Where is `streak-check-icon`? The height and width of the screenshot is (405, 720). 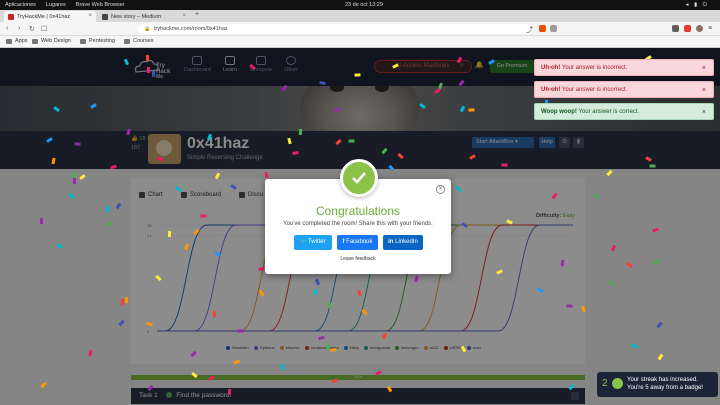
streak-check-icon is located at coordinates (617, 383).